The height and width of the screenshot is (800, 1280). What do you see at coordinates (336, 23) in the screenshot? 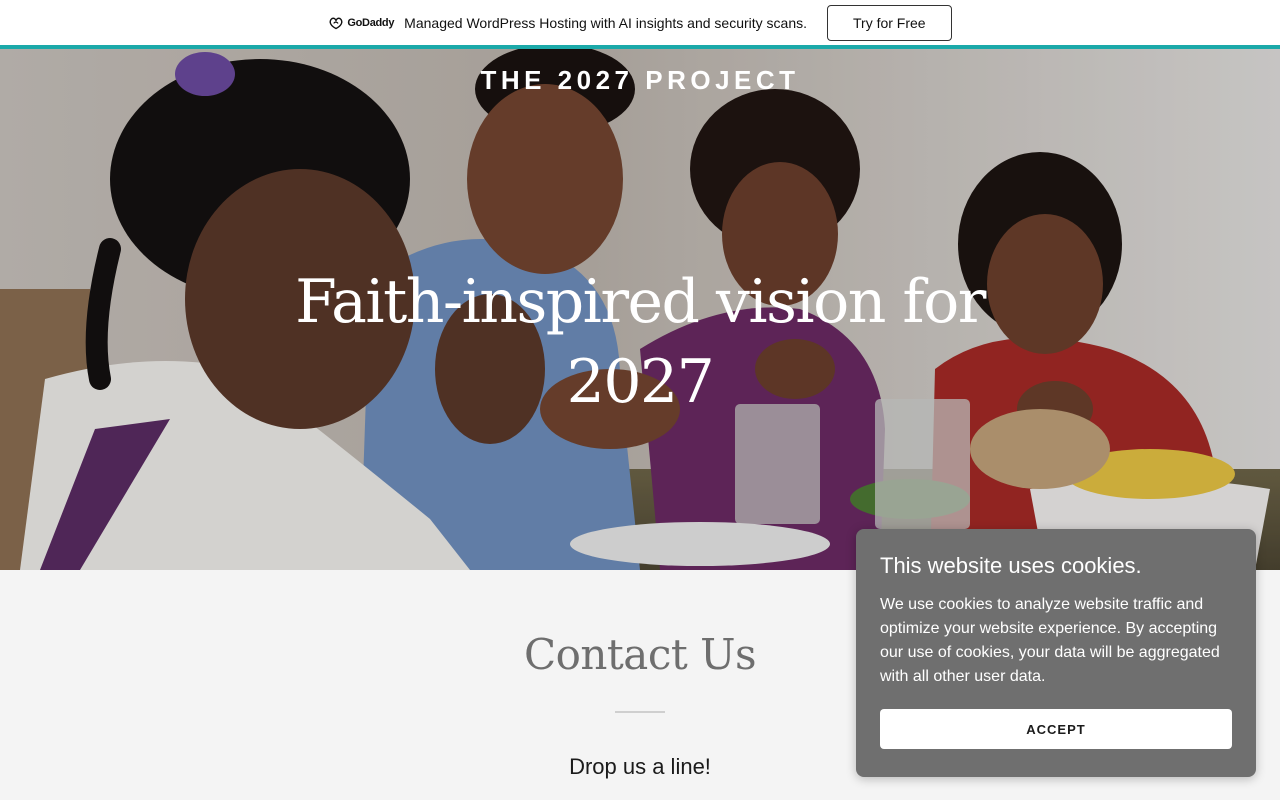
I see `godaddy-icon` at bounding box center [336, 23].